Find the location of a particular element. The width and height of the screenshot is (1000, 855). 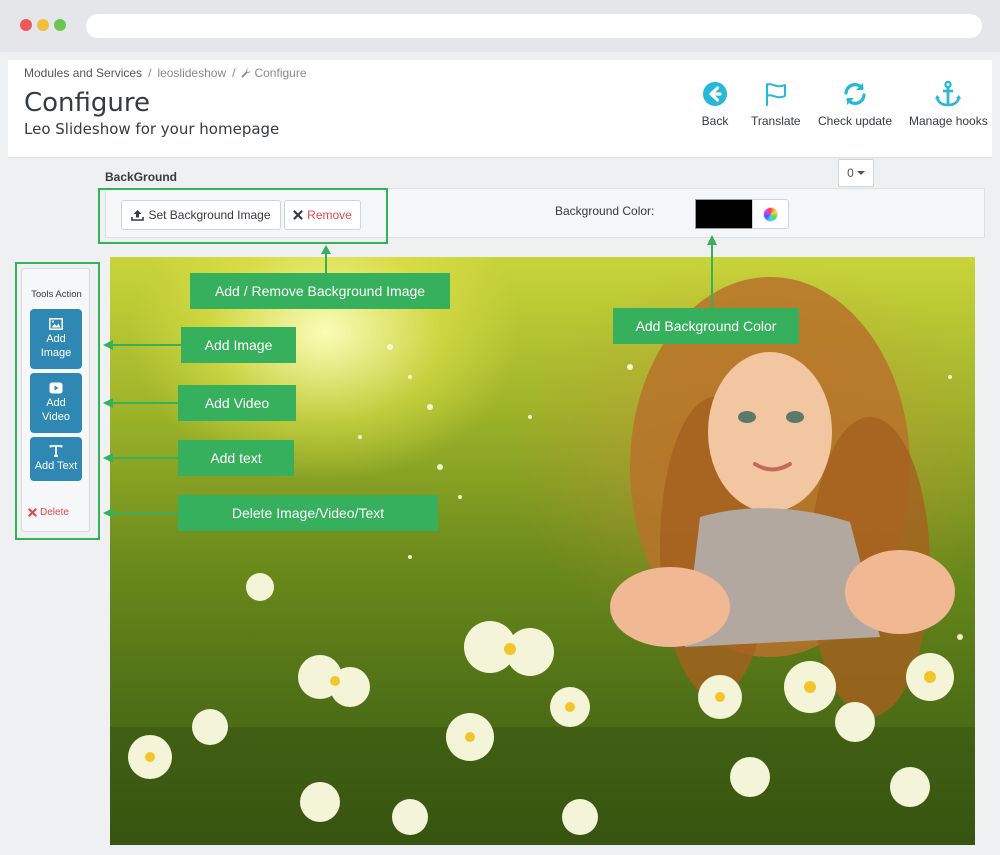

color-picker-button is located at coordinates (770, 214).